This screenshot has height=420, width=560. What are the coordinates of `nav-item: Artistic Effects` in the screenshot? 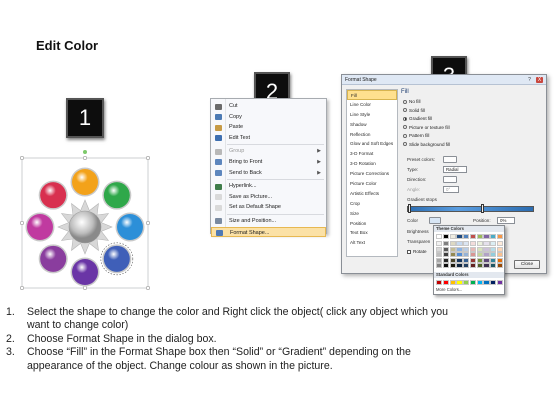 It's located at (372, 194).